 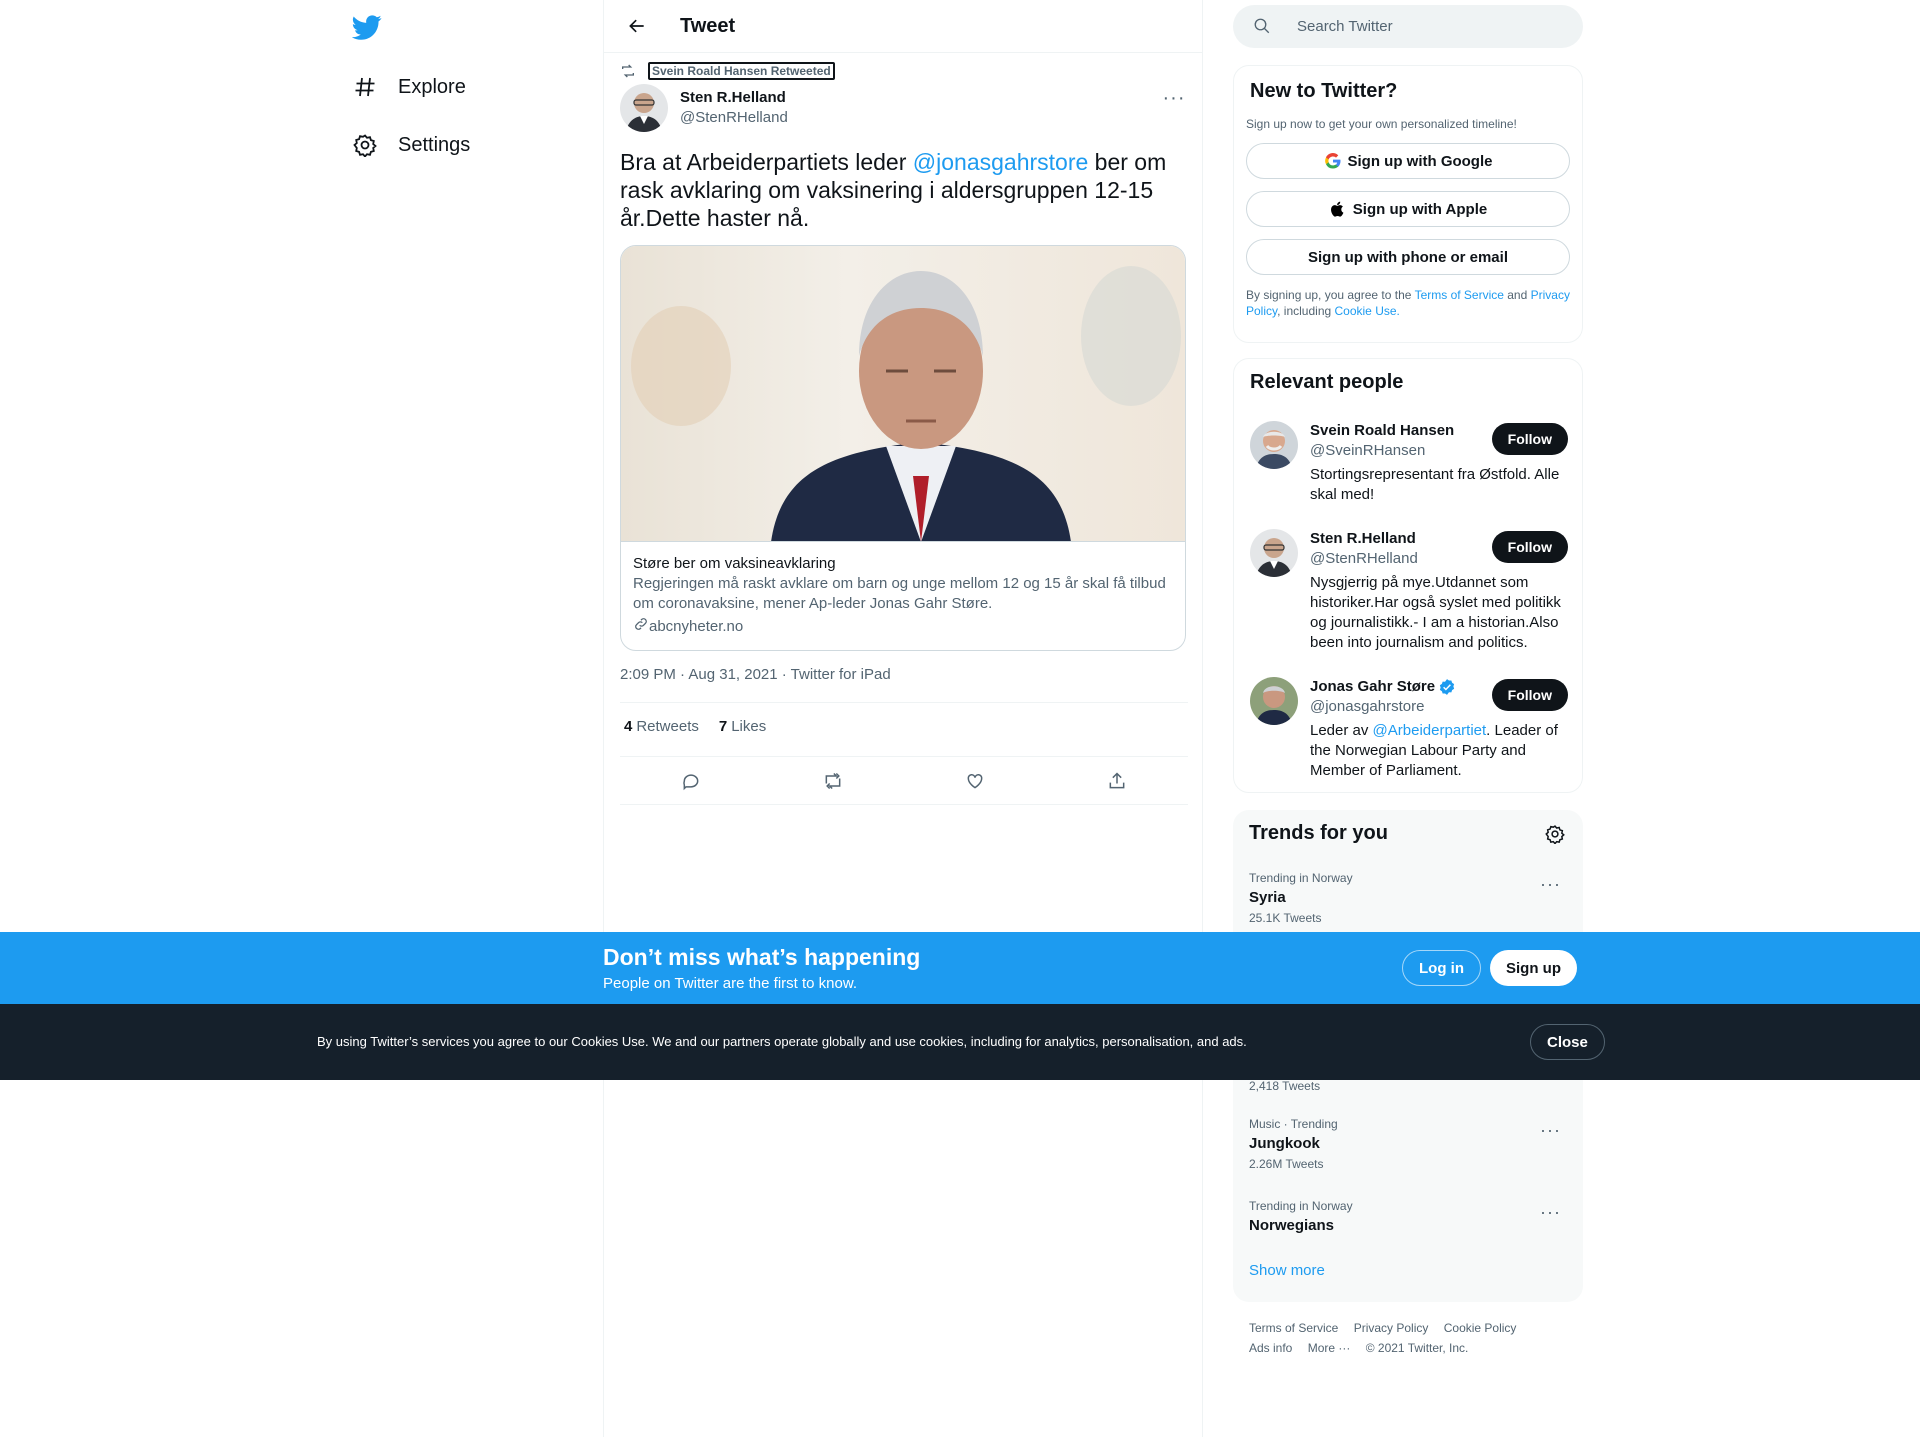 I want to click on bio-text: Leder av, so click(x=1341, y=730).